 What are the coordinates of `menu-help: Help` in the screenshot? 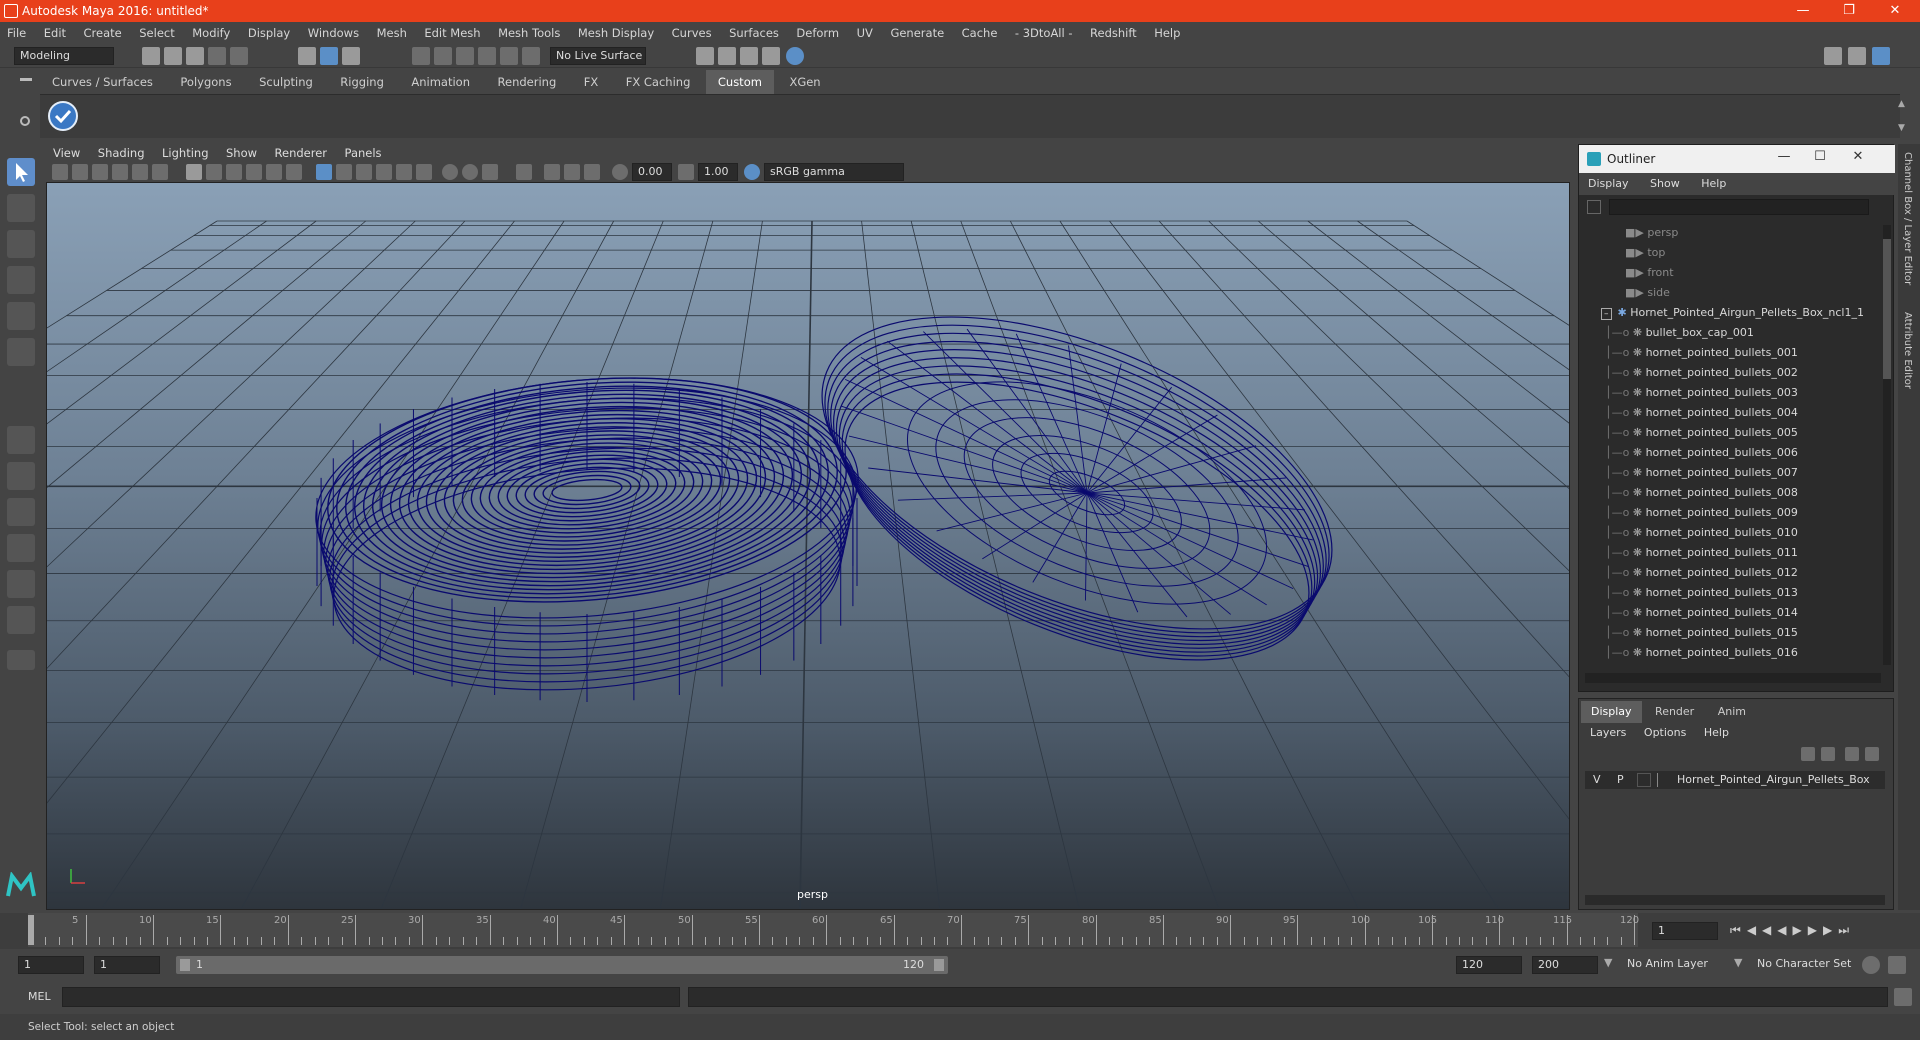 It's located at (1167, 33).